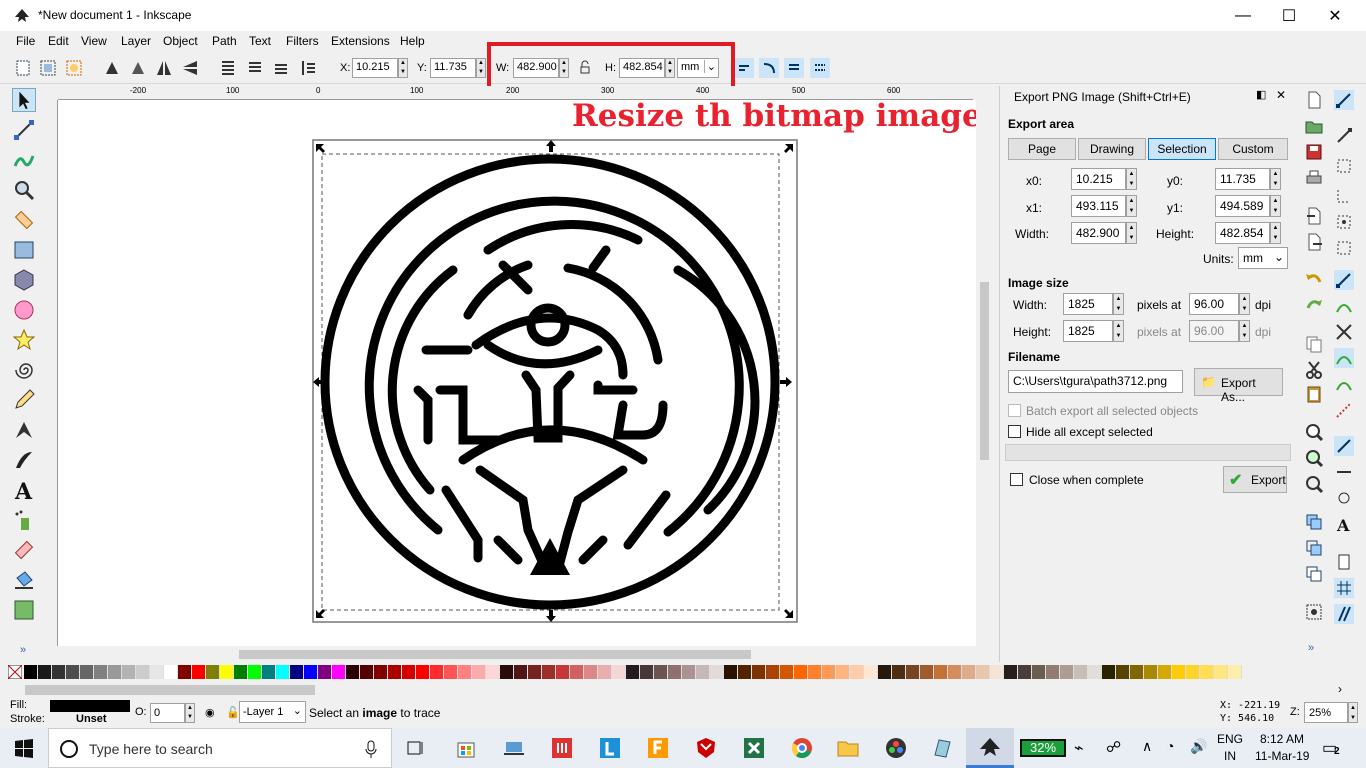 The width and height of the screenshot is (1366, 768). What do you see at coordinates (24, 550) in the screenshot?
I see `eraser-tool-icon` at bounding box center [24, 550].